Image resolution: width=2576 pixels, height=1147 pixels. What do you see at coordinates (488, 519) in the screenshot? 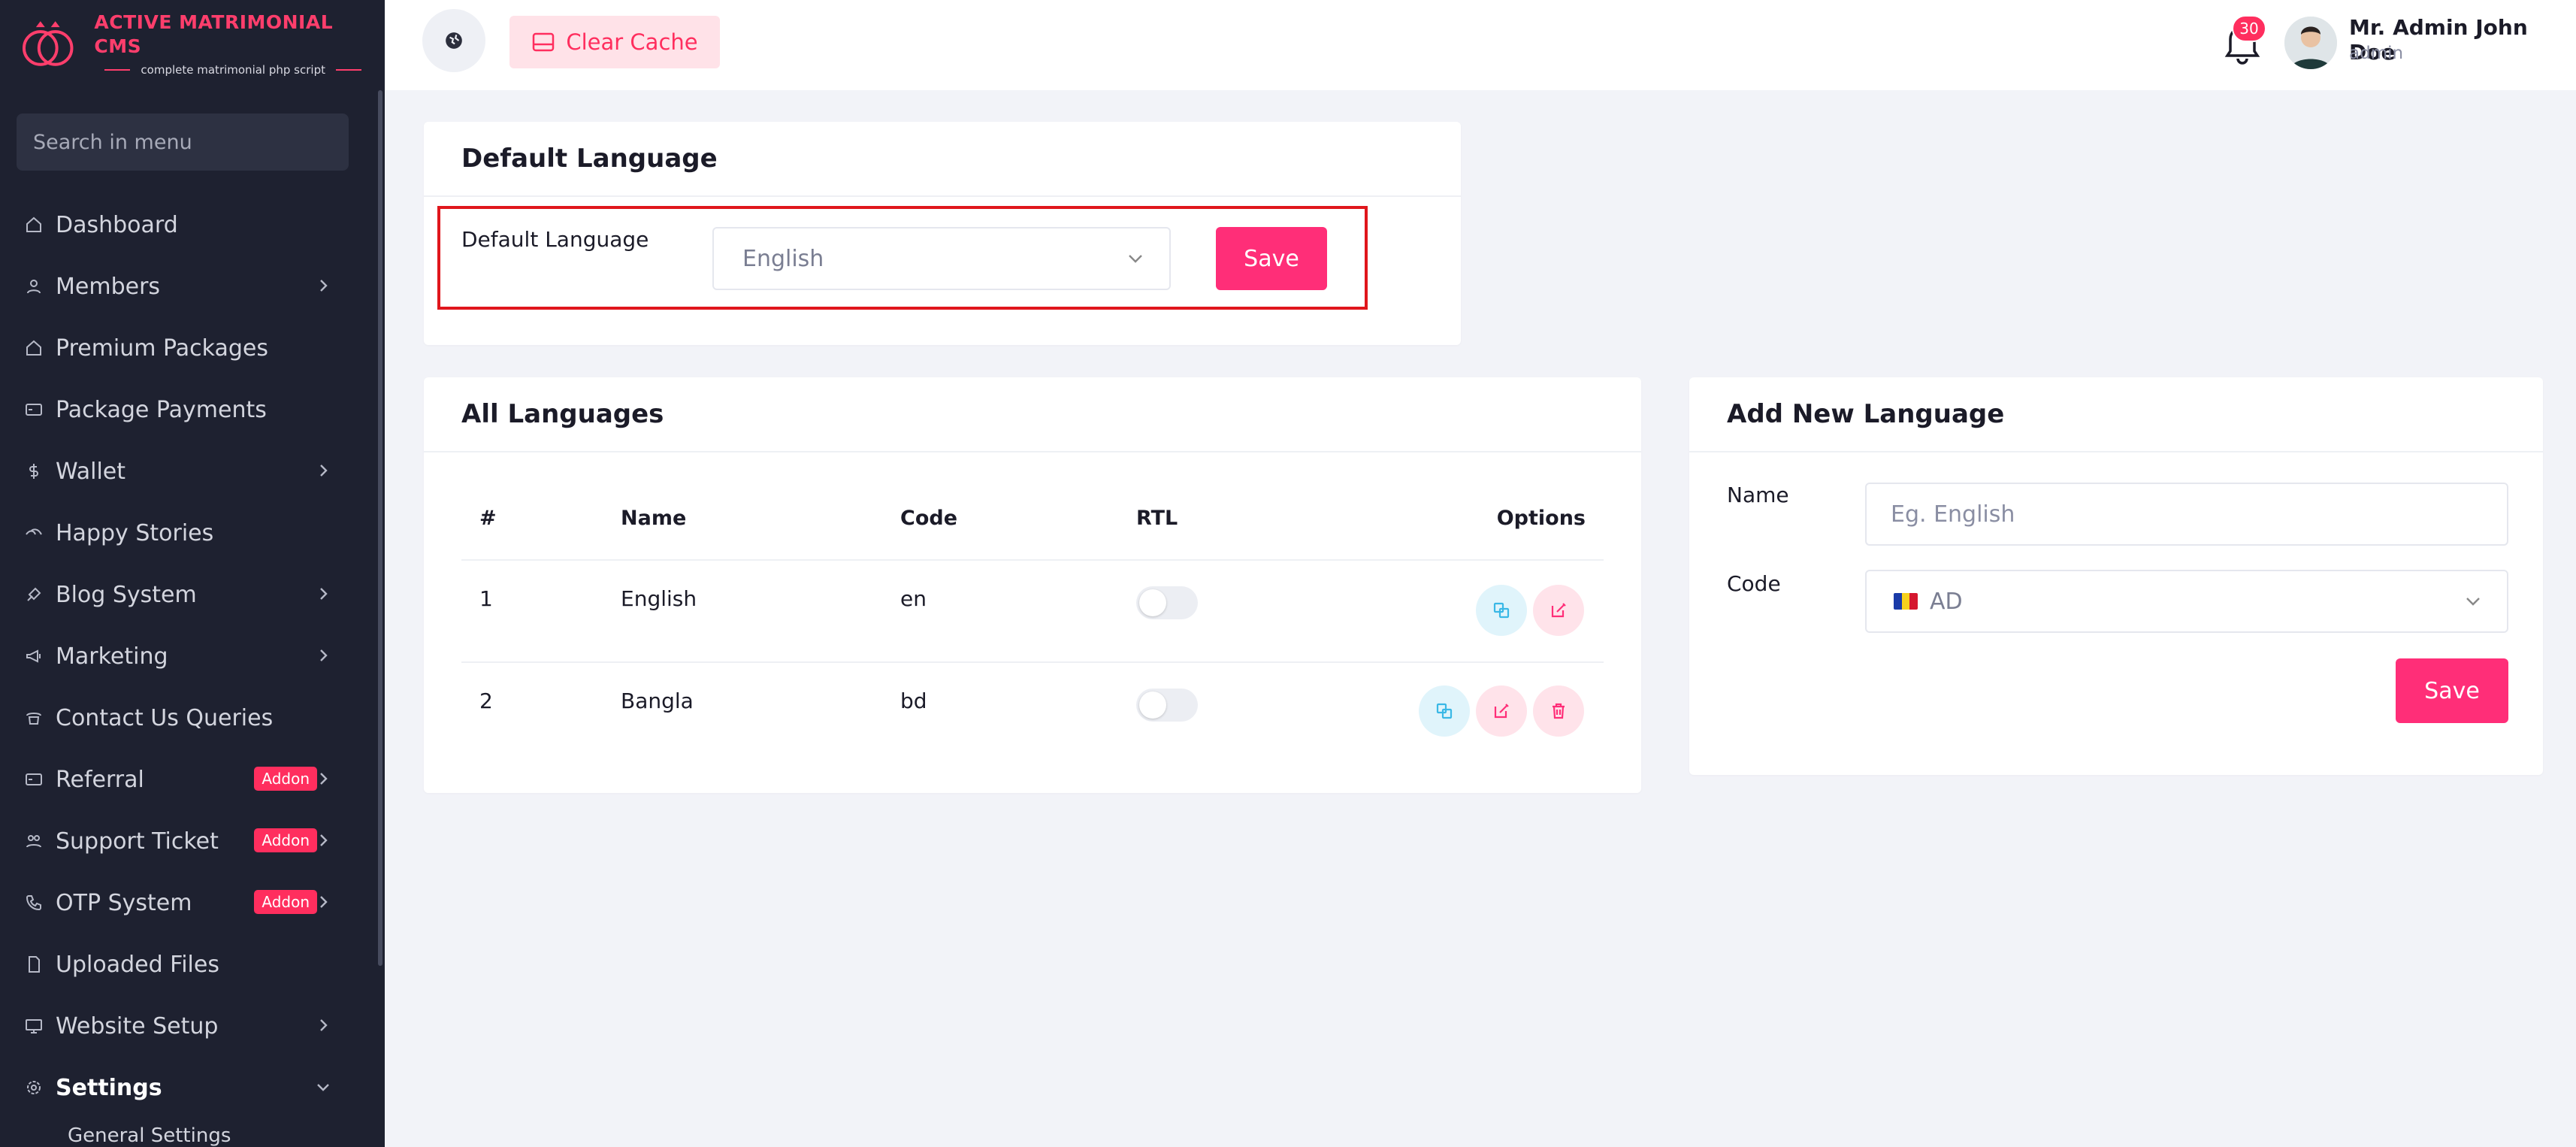
I see `column-header-number: #` at bounding box center [488, 519].